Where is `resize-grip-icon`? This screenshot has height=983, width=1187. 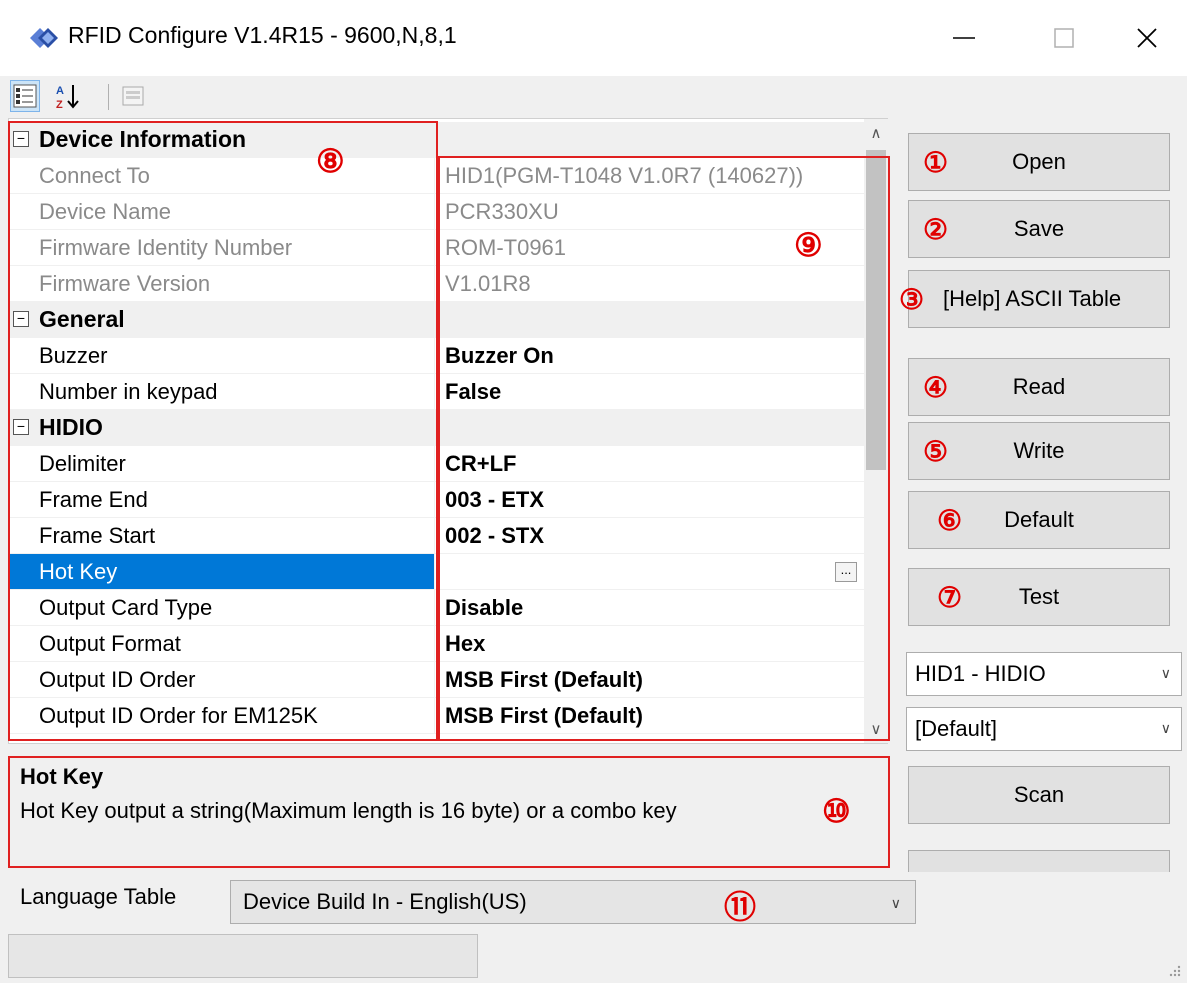
resize-grip-icon is located at coordinates (1174, 970).